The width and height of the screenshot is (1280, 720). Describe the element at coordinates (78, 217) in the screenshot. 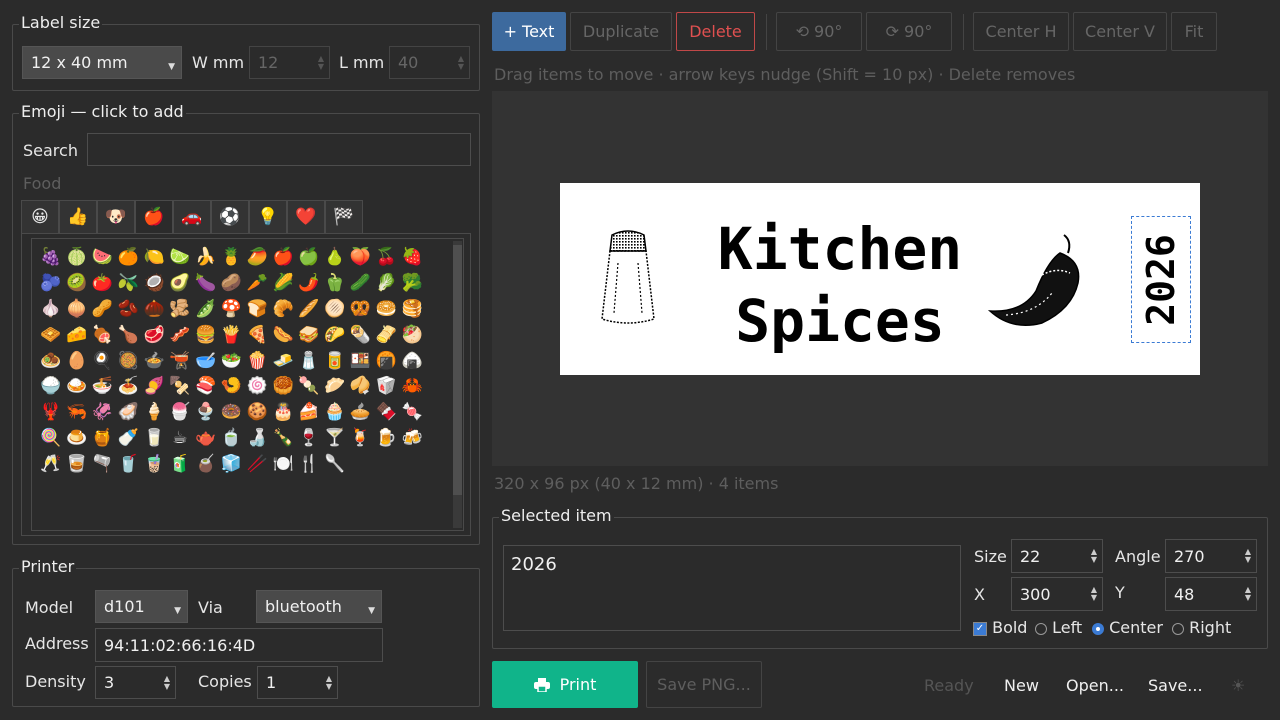

I see `tab-people: 👍` at that location.